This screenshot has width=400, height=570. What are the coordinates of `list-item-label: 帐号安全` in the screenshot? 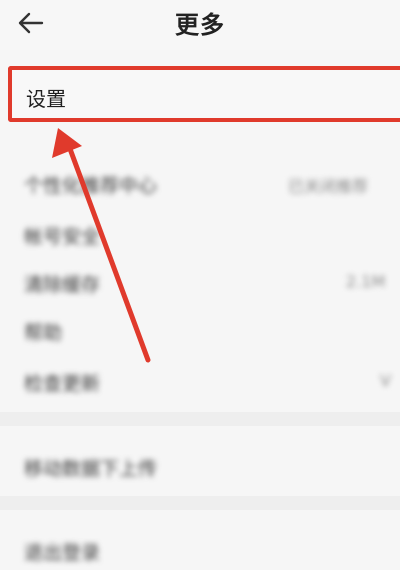 It's located at (62, 235).